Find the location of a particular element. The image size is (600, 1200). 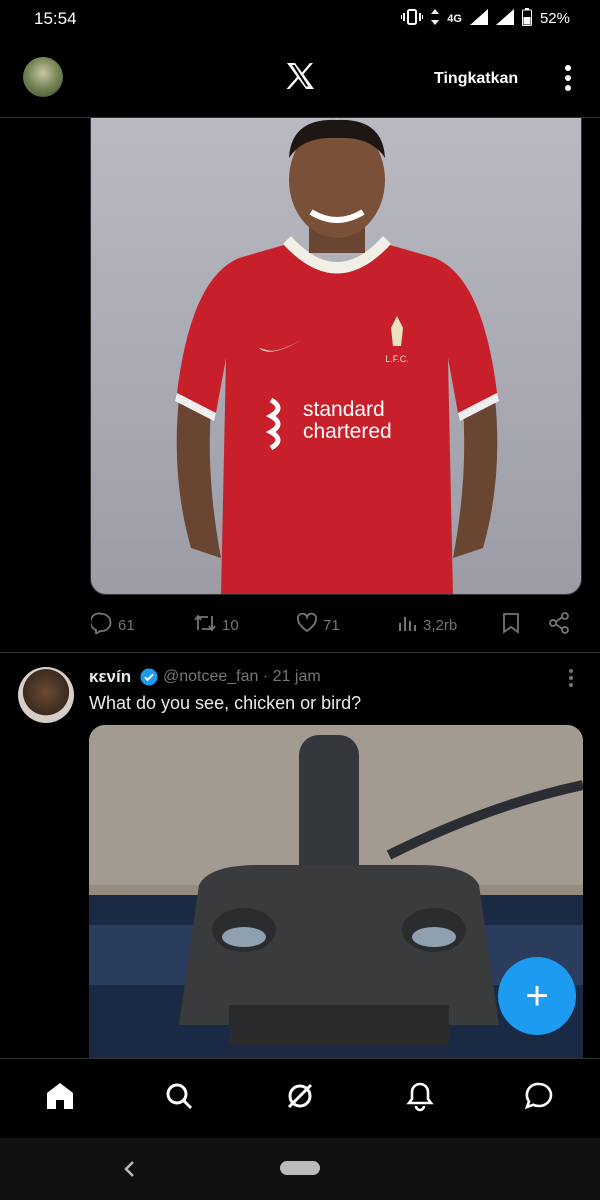

signal-icon is located at coordinates (478, 18).